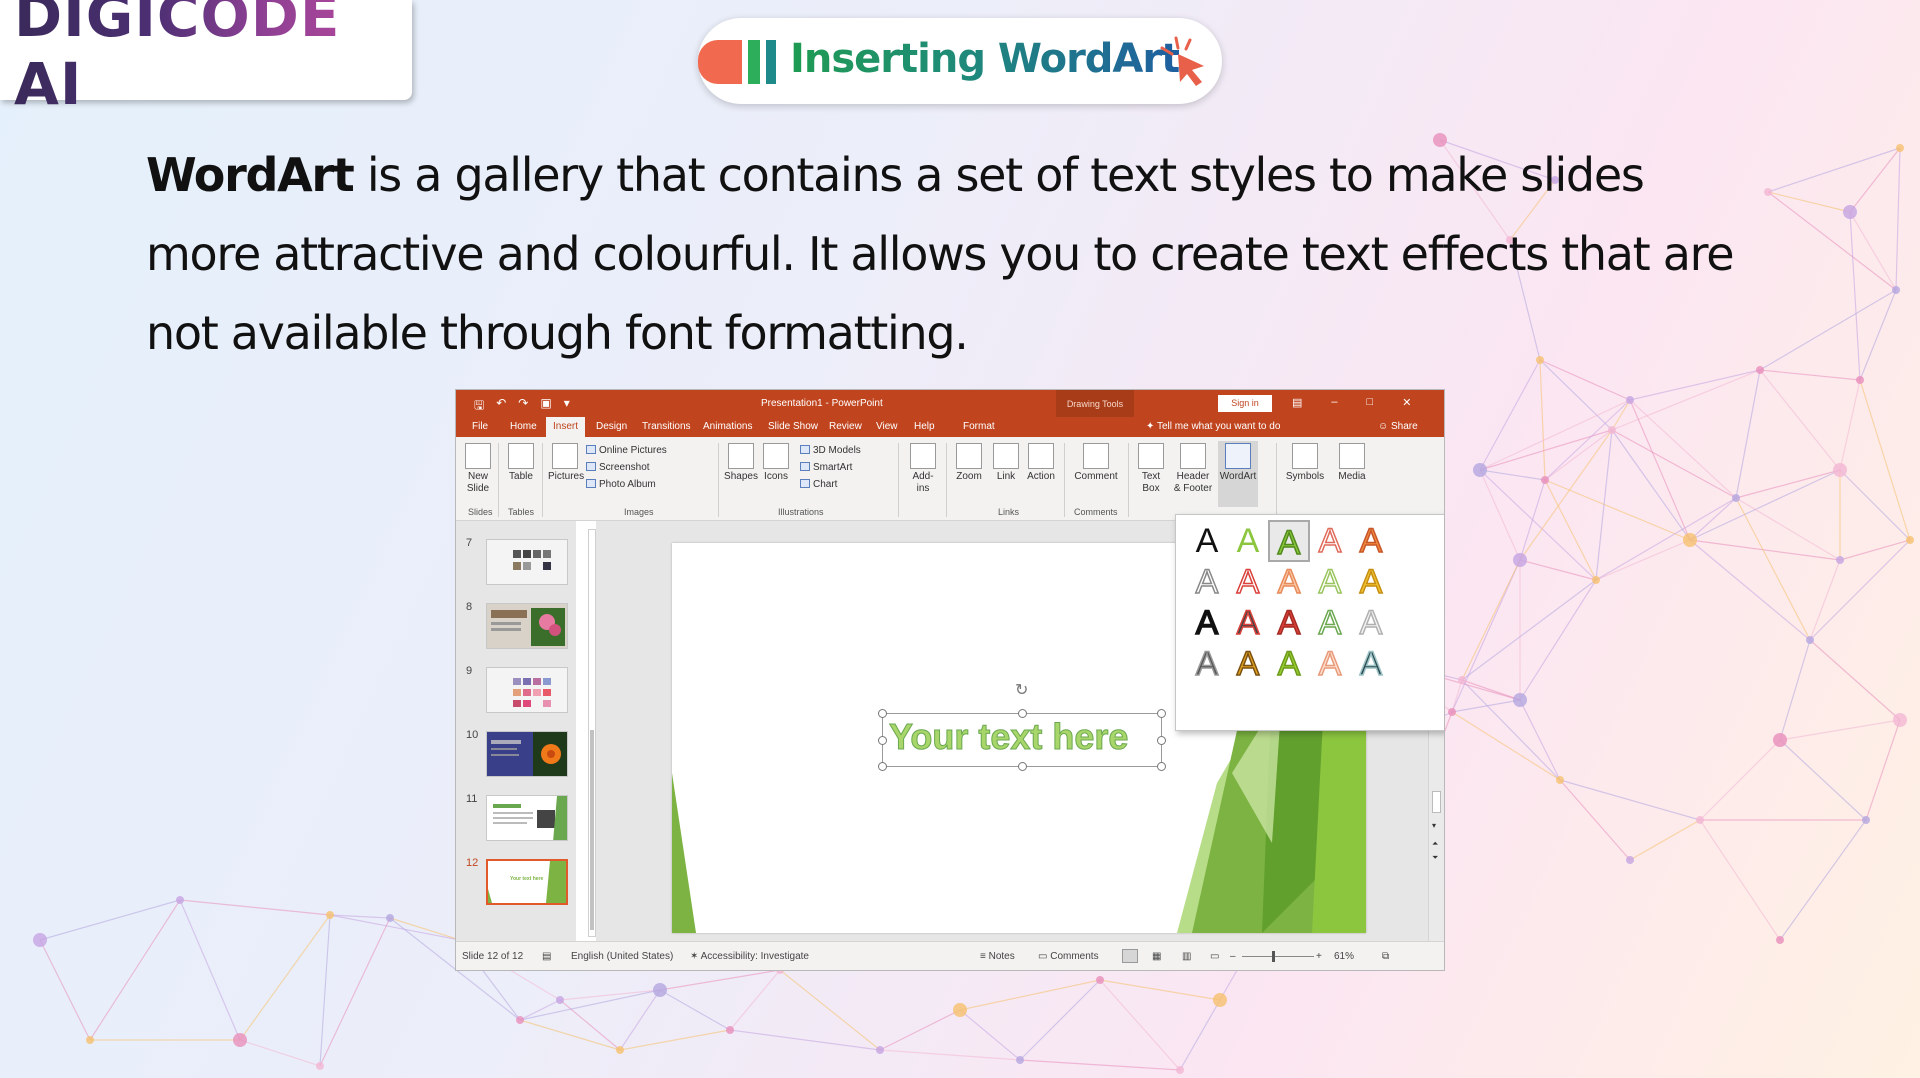 This screenshot has width=1920, height=1078. Describe the element at coordinates (1156, 956) in the screenshot. I see `slide-sorter-icon: ▦` at that location.